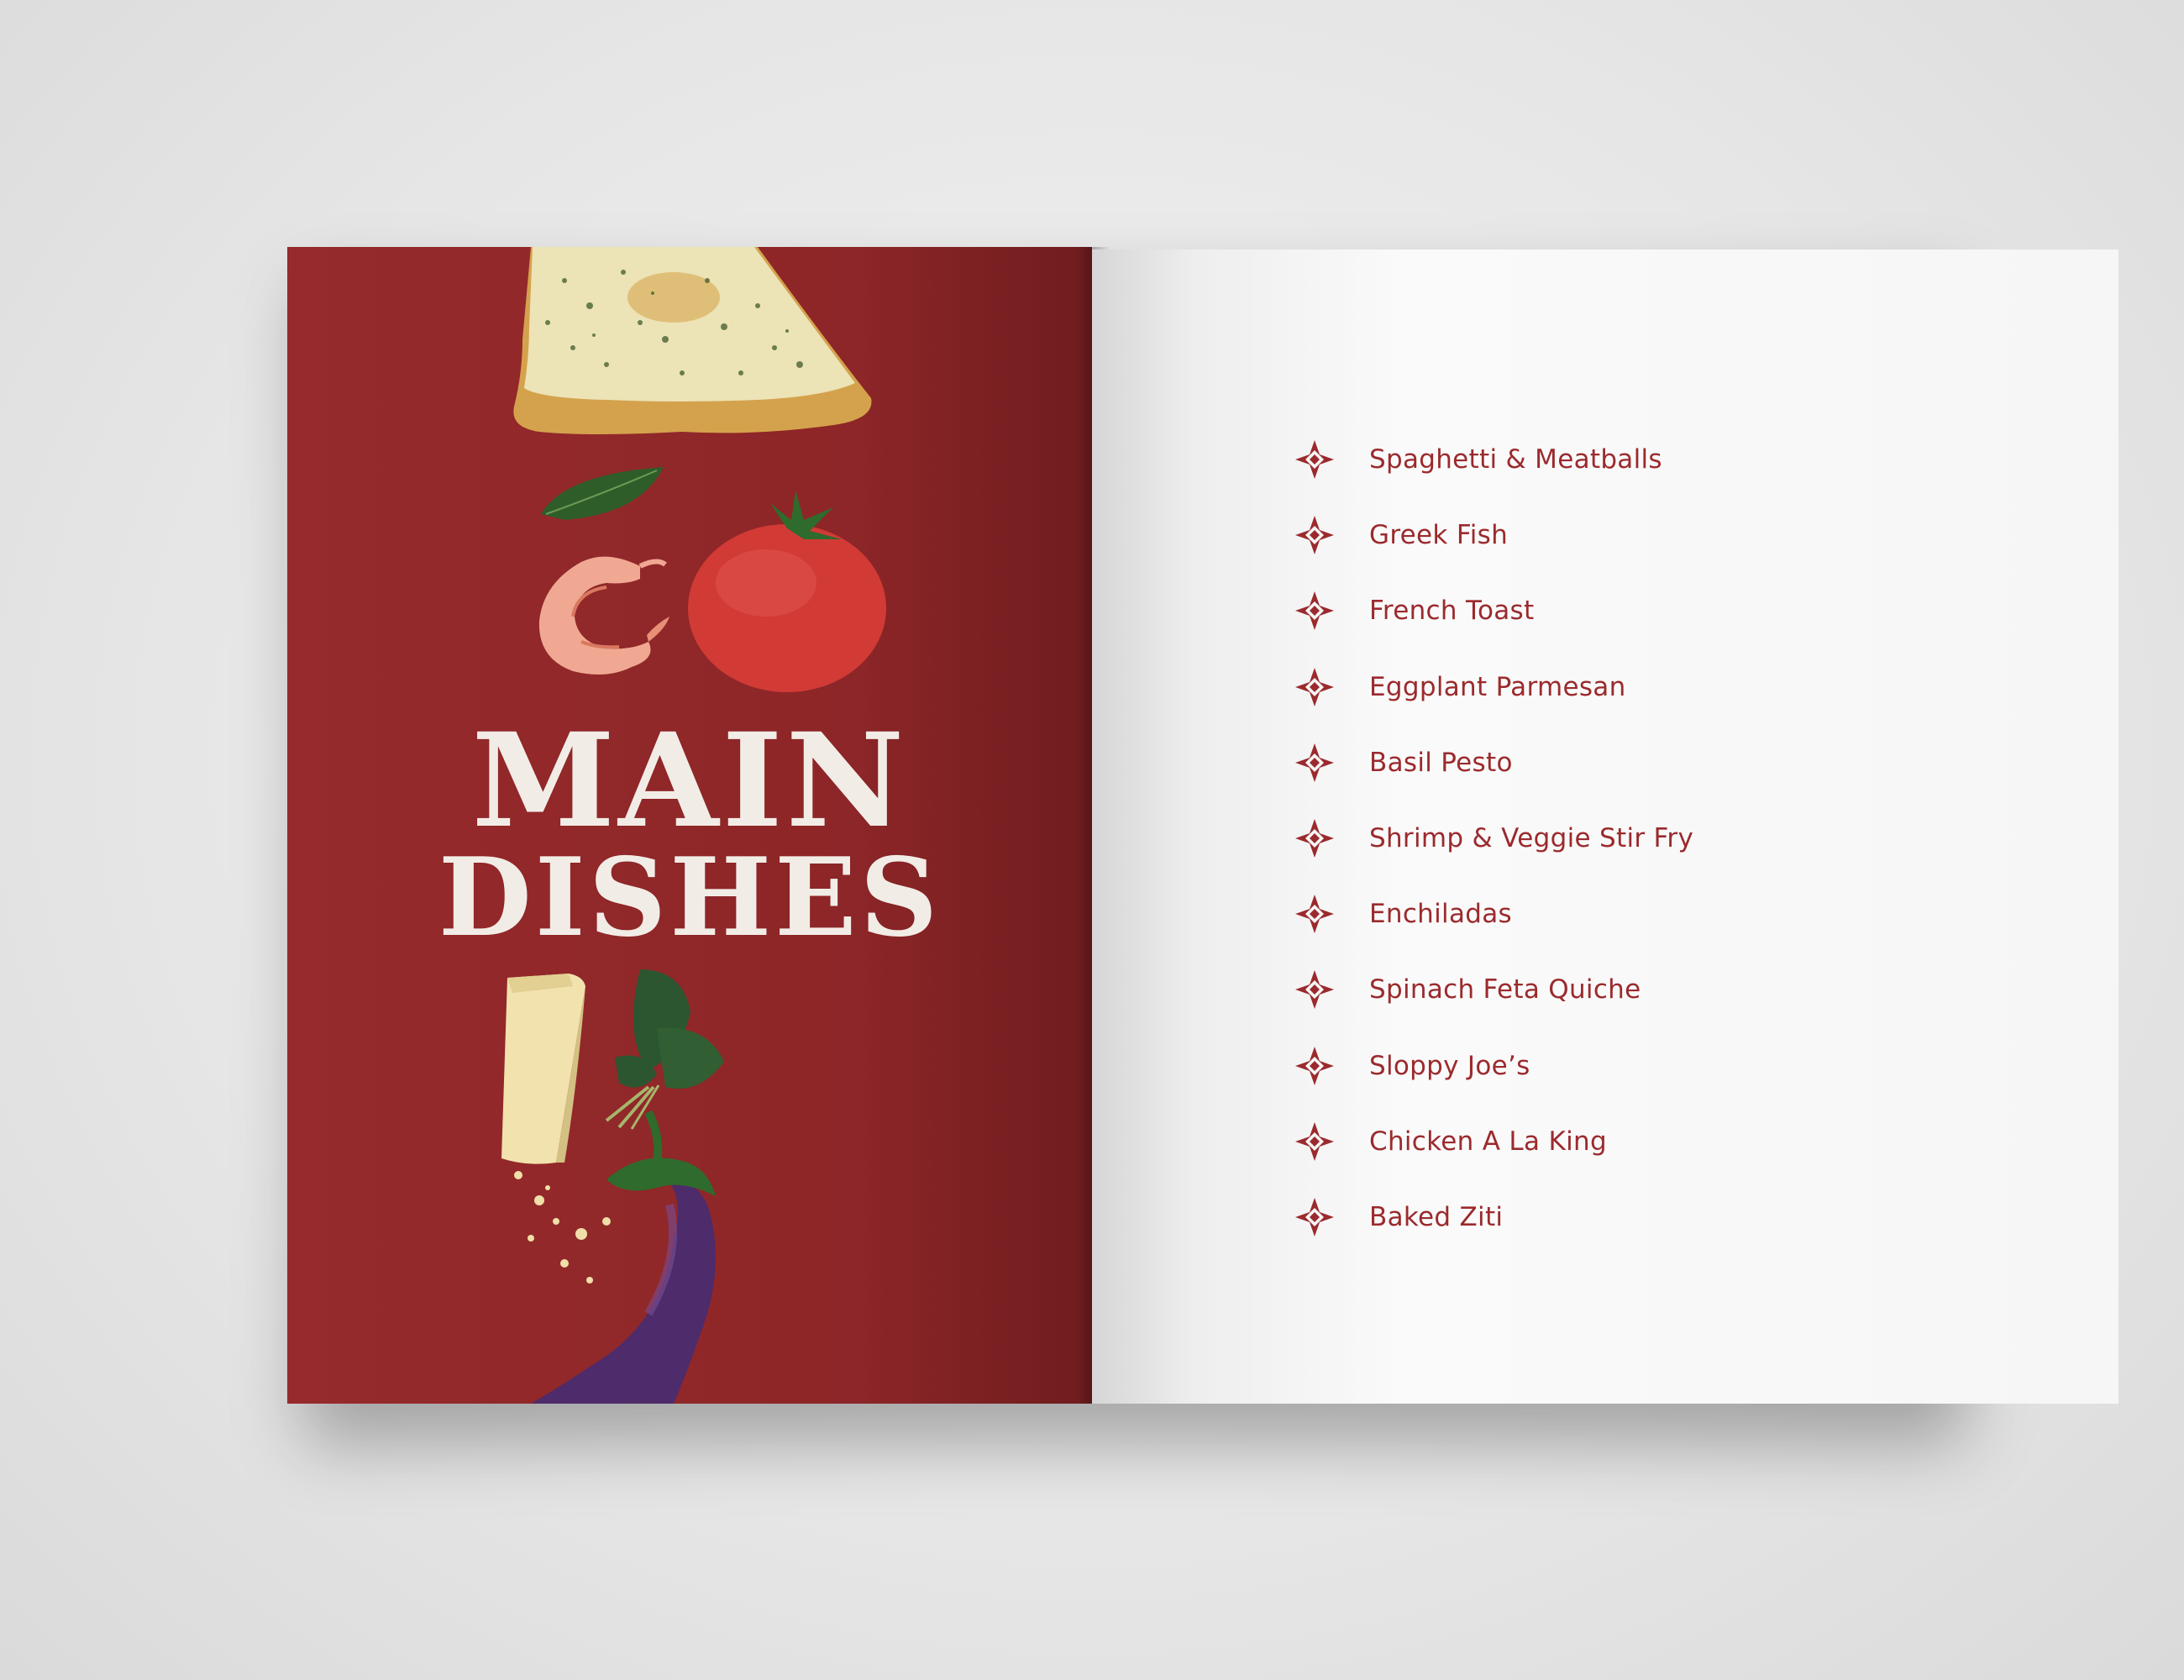 Image resolution: width=2184 pixels, height=1680 pixels. What do you see at coordinates (562, 1227) in the screenshot?
I see `cheese-crumbs-illustration` at bounding box center [562, 1227].